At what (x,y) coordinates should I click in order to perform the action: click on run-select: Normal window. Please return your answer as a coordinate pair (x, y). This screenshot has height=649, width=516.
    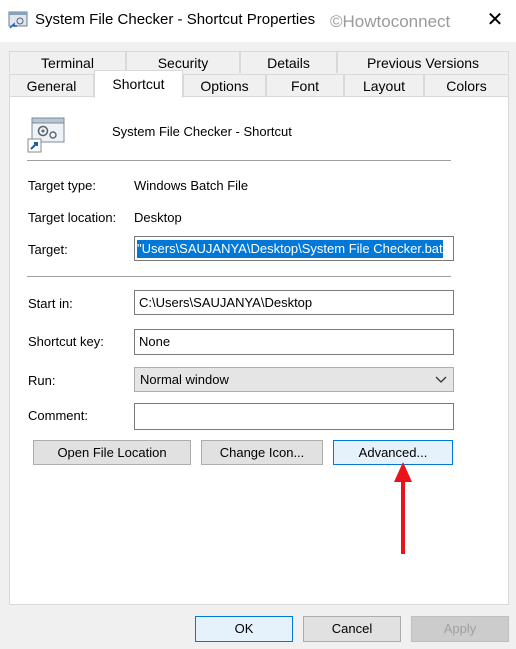
    Looking at the image, I should click on (294, 379).